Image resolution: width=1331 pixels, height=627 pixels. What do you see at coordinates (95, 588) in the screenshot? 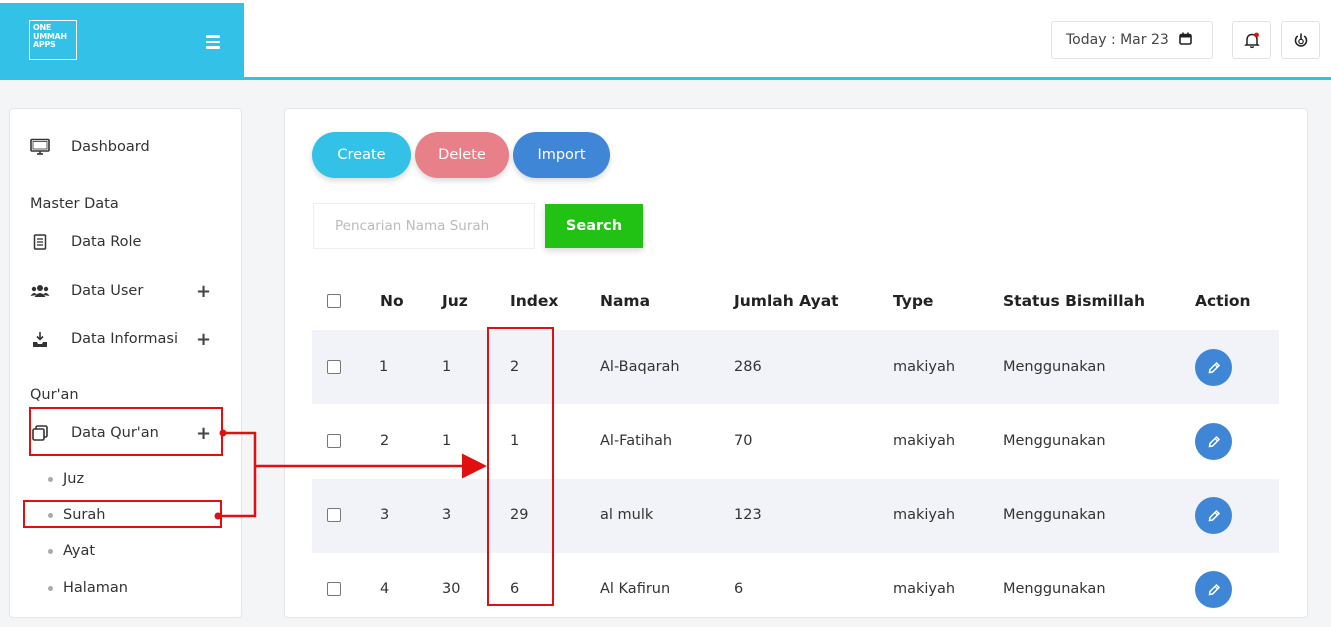
I see `sidebar-subitem-label: Halaman` at bounding box center [95, 588].